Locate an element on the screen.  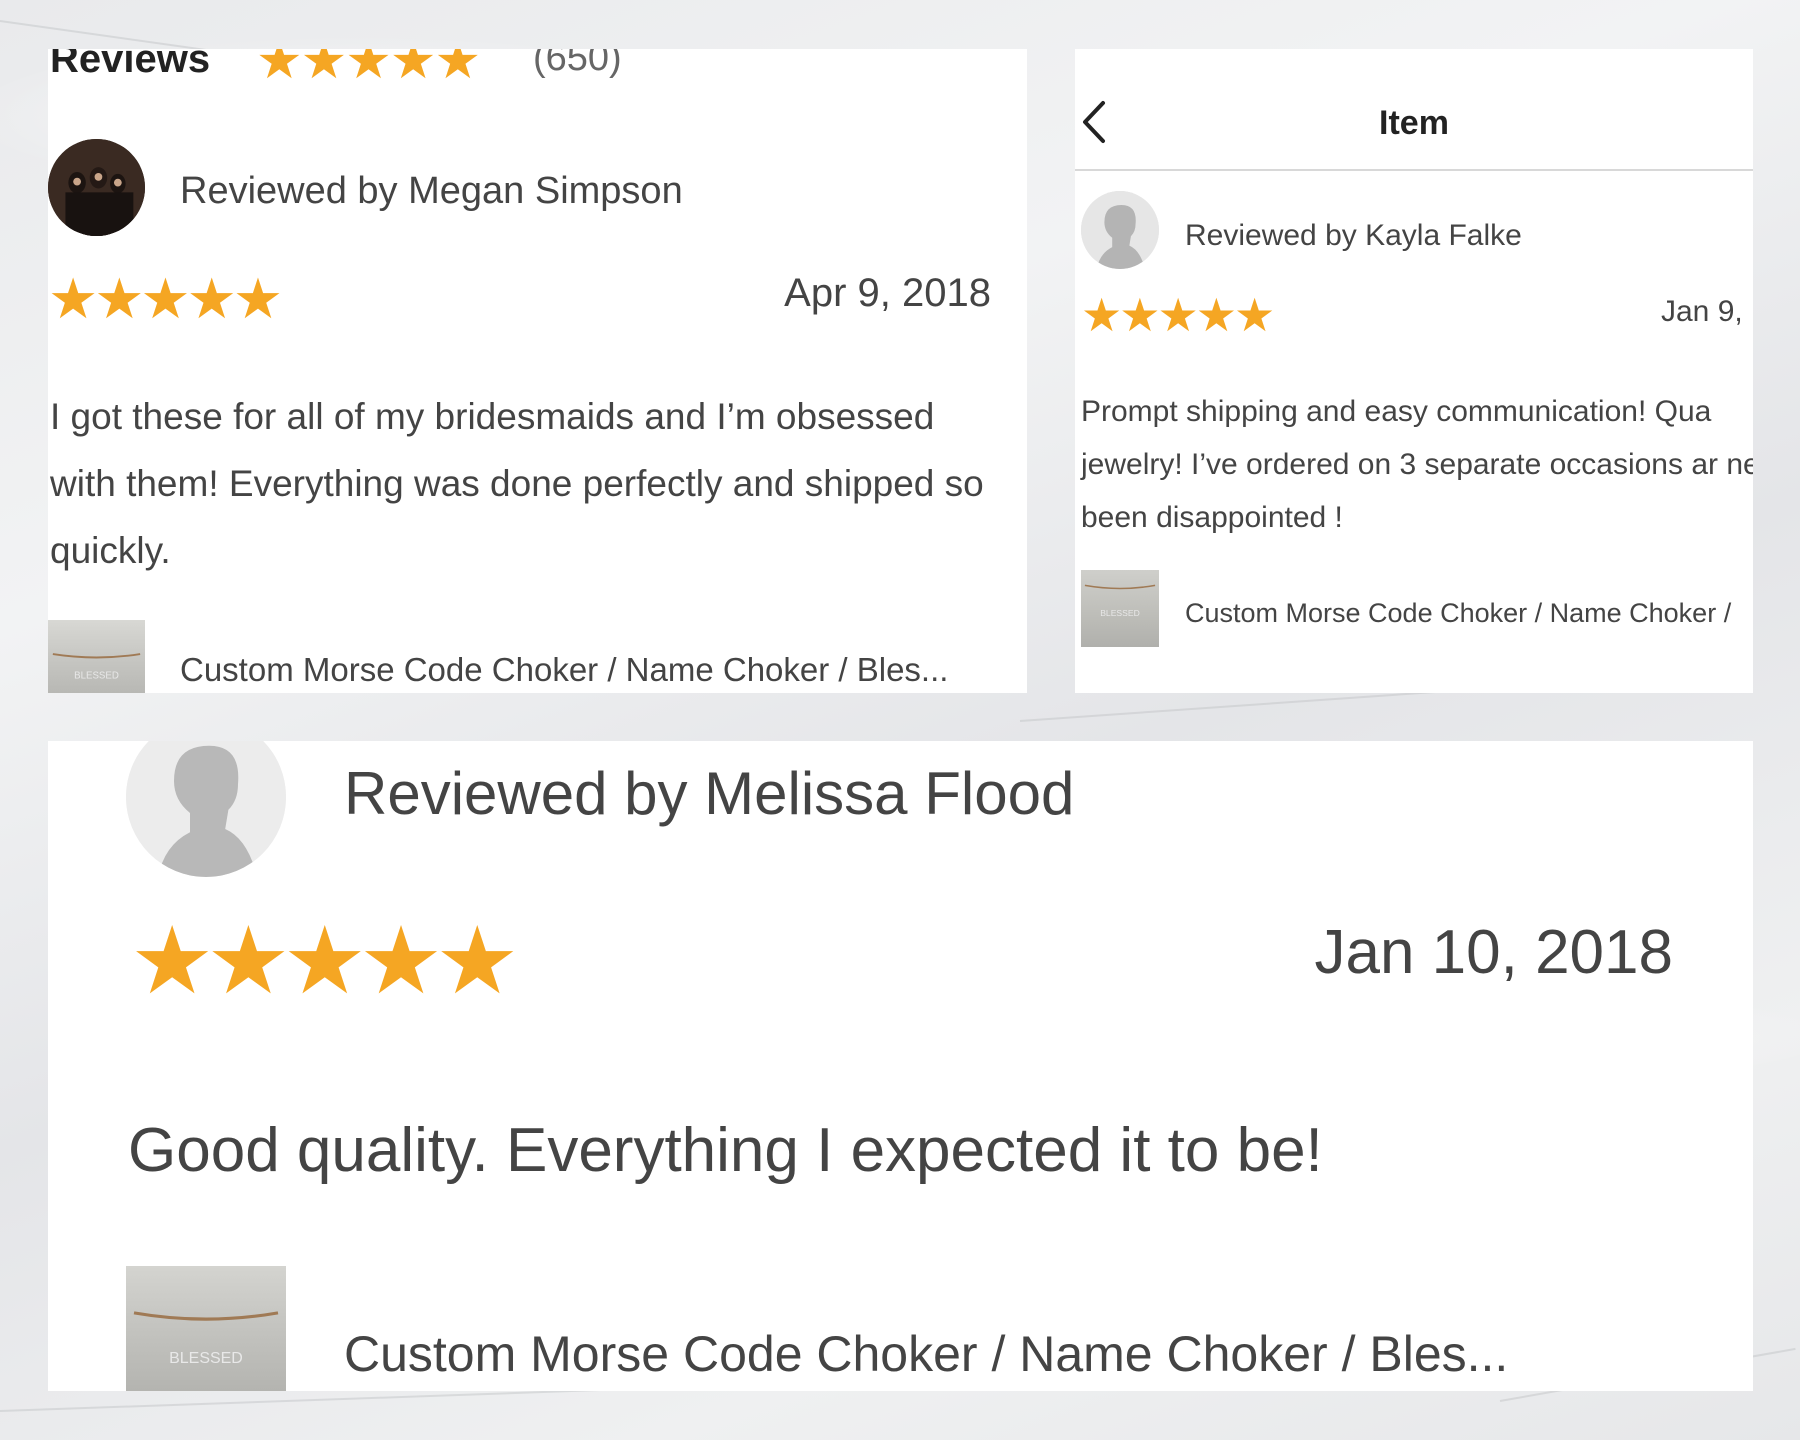
overall-rating-stars: ★ ★ ★ ★ ★ is located at coordinates (369, 69).